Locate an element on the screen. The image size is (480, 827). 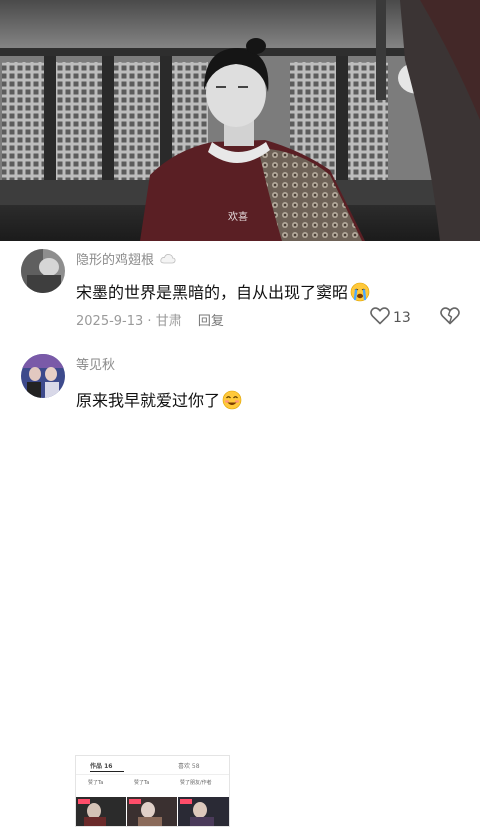
embedded-label: 赞了朋友/作者 is located at coordinates (196, 783).